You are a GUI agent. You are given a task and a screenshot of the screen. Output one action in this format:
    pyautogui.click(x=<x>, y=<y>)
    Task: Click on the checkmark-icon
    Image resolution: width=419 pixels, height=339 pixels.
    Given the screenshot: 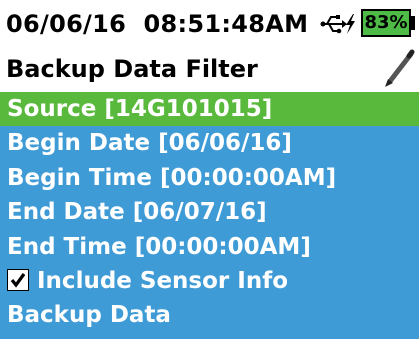 What is the action you would take?
    pyautogui.click(x=18, y=280)
    